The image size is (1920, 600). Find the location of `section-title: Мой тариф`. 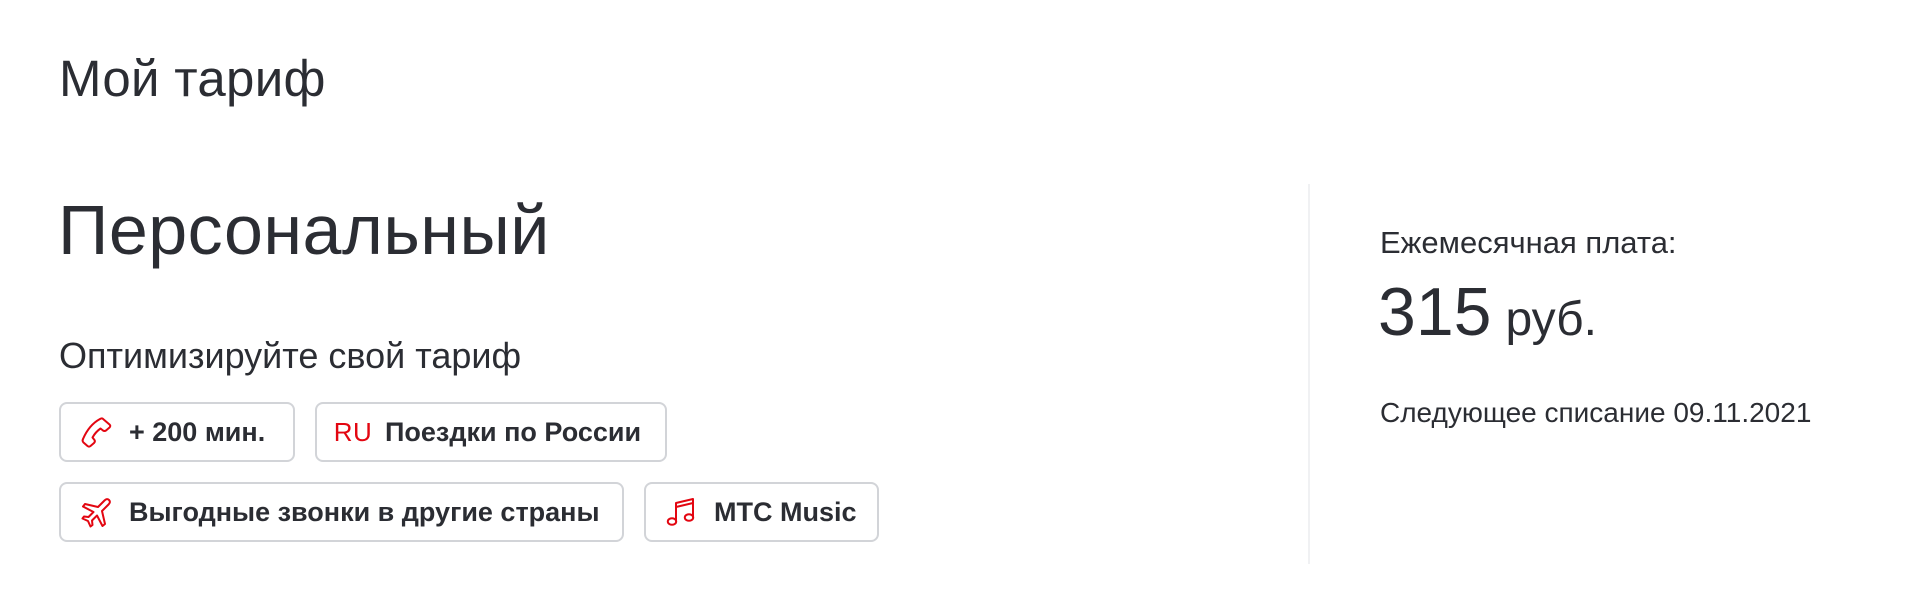

section-title: Мой тариф is located at coordinates (192, 78).